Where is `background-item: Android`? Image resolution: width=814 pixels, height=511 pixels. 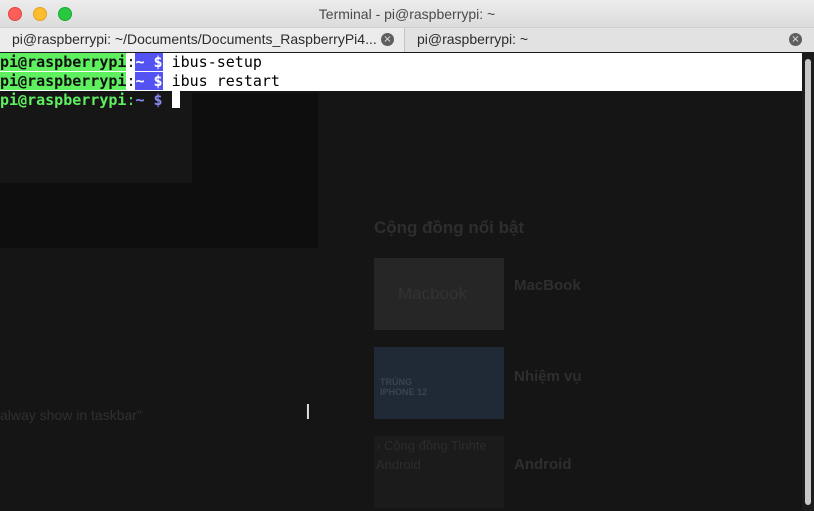 background-item: Android is located at coordinates (543, 464).